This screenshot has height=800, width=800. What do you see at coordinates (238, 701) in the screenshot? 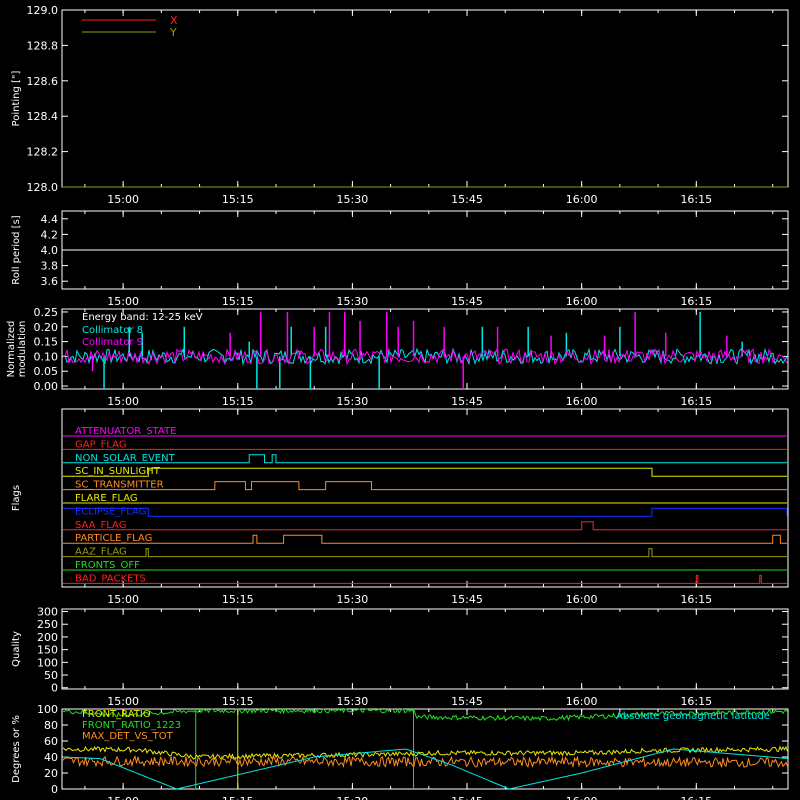
I see `quality-xtick-label: 15:15` at bounding box center [238, 701].